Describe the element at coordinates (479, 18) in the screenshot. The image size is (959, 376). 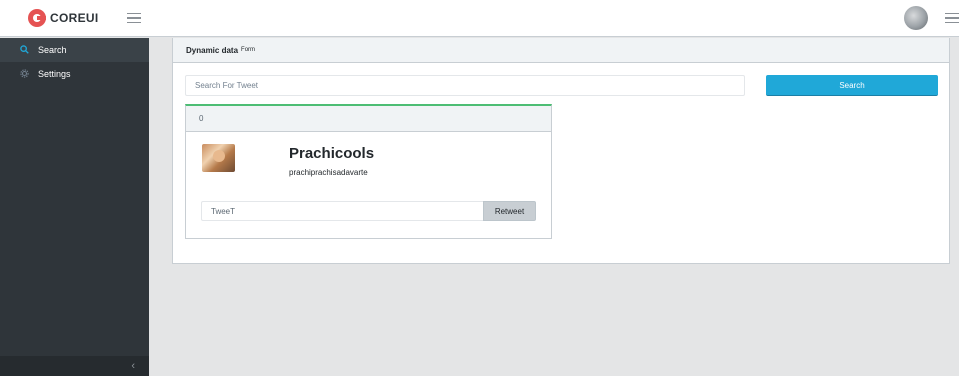
I see `app-header: COREUI` at that location.